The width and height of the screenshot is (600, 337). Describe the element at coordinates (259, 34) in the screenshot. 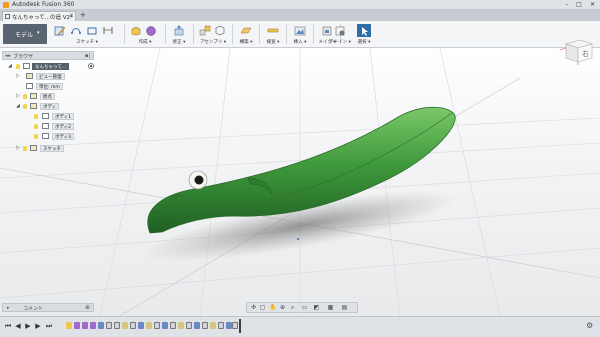

I see `toolbar-divider` at that location.